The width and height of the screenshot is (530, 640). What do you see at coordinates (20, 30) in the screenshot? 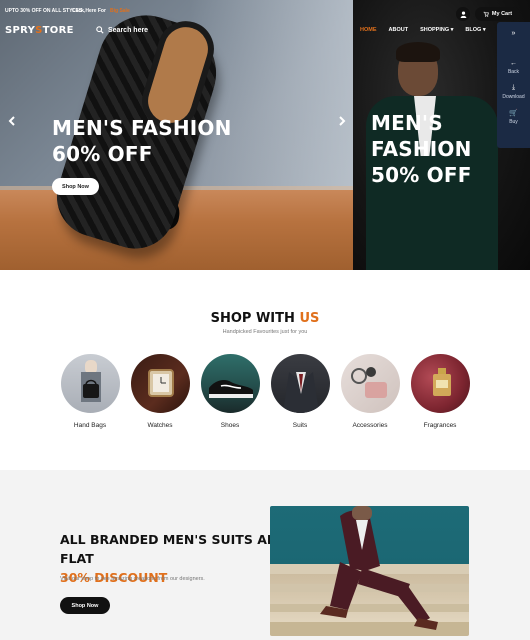
I see `logo-text-1: SPRY` at bounding box center [20, 30].